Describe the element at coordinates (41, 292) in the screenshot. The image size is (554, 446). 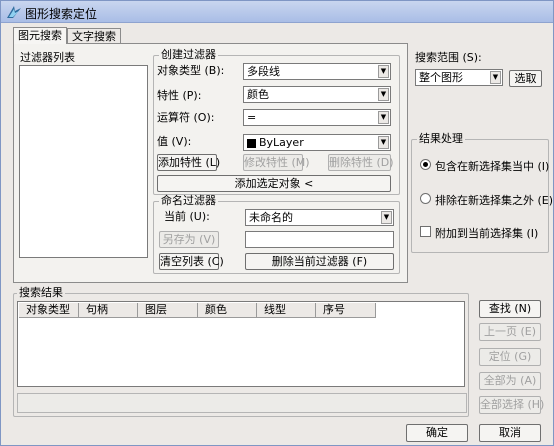
I see `search-results-legend: 搜索结果` at that location.